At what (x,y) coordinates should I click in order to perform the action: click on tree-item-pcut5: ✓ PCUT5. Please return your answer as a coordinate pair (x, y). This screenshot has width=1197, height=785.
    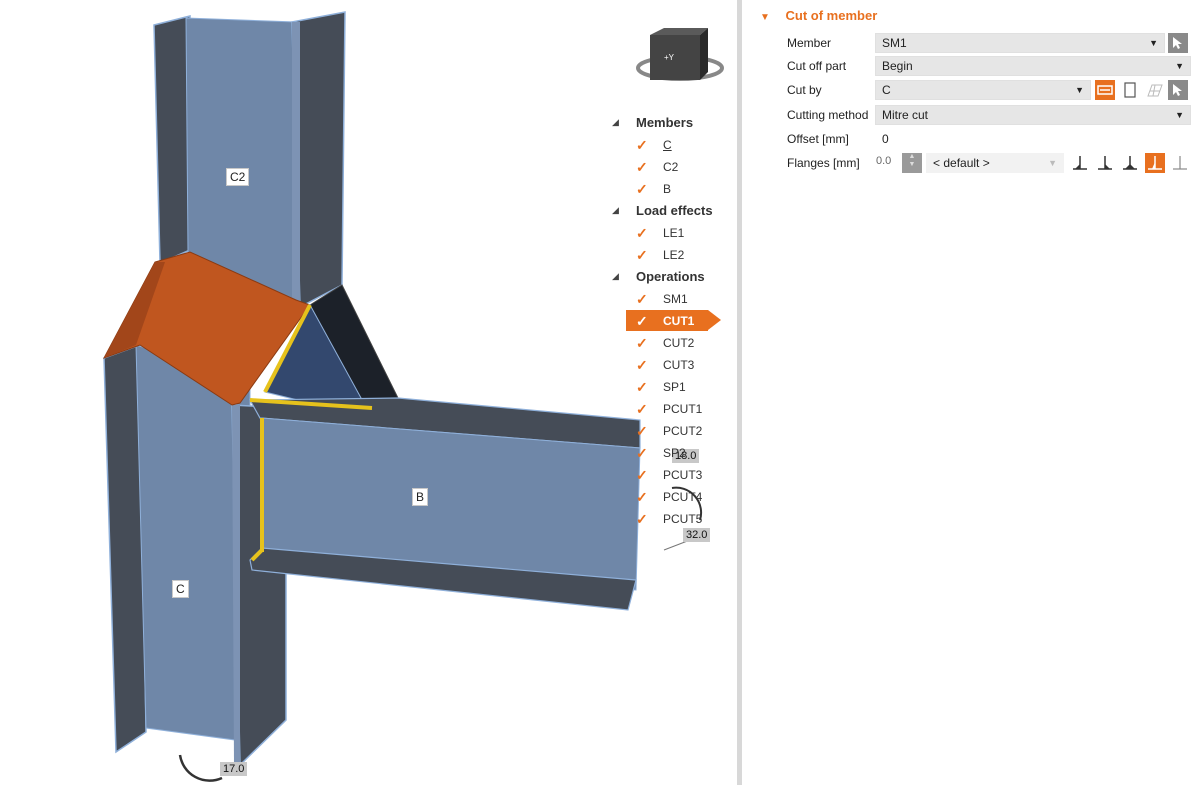
    Looking at the image, I should click on (669, 519).